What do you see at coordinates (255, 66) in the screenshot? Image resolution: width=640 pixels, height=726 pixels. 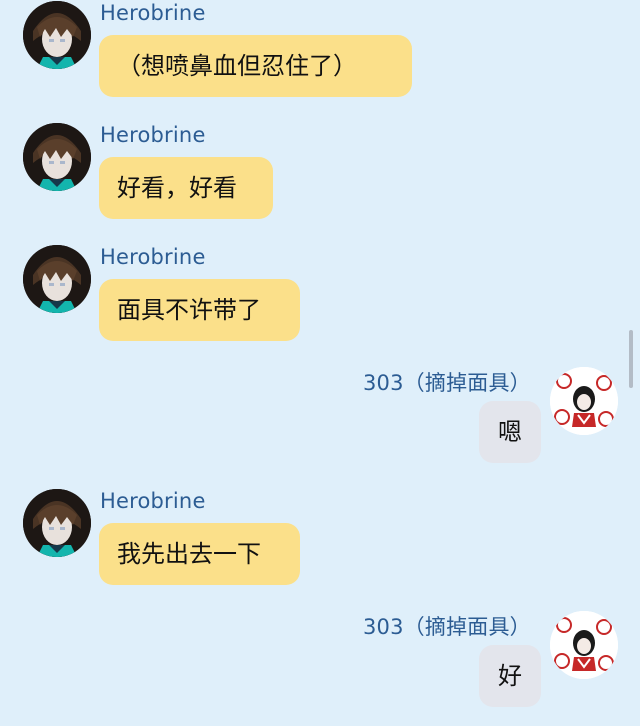 I see `message-bubble: （想喷鼻血但忍住了）` at bounding box center [255, 66].